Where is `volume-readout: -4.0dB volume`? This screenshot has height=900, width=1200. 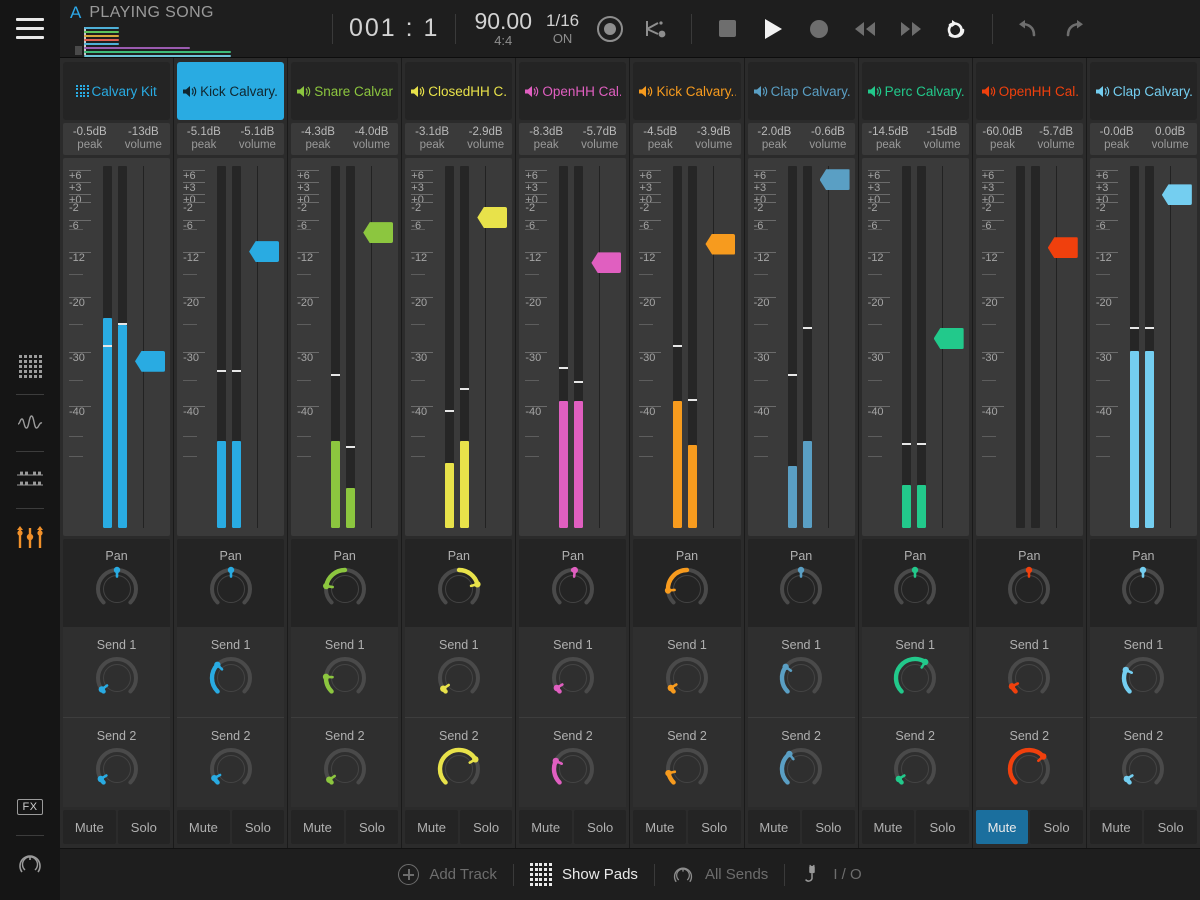
volume-readout: -4.0dB volume is located at coordinates (372, 139).